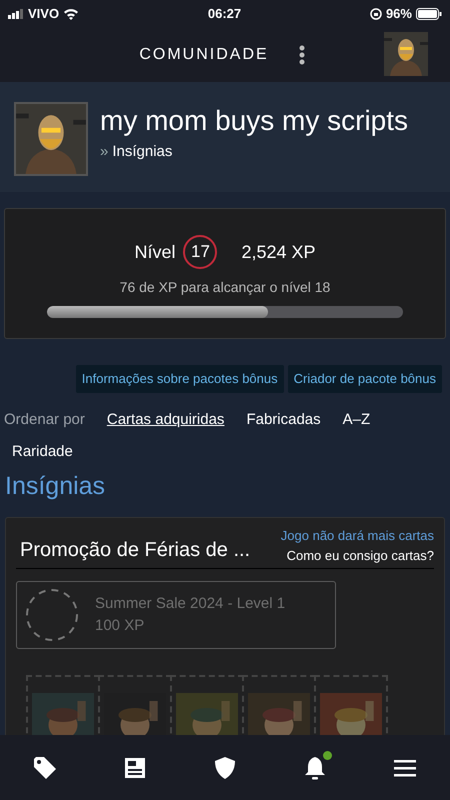  What do you see at coordinates (356, 419) in the screenshot?
I see `sort-option: A–Z` at bounding box center [356, 419].